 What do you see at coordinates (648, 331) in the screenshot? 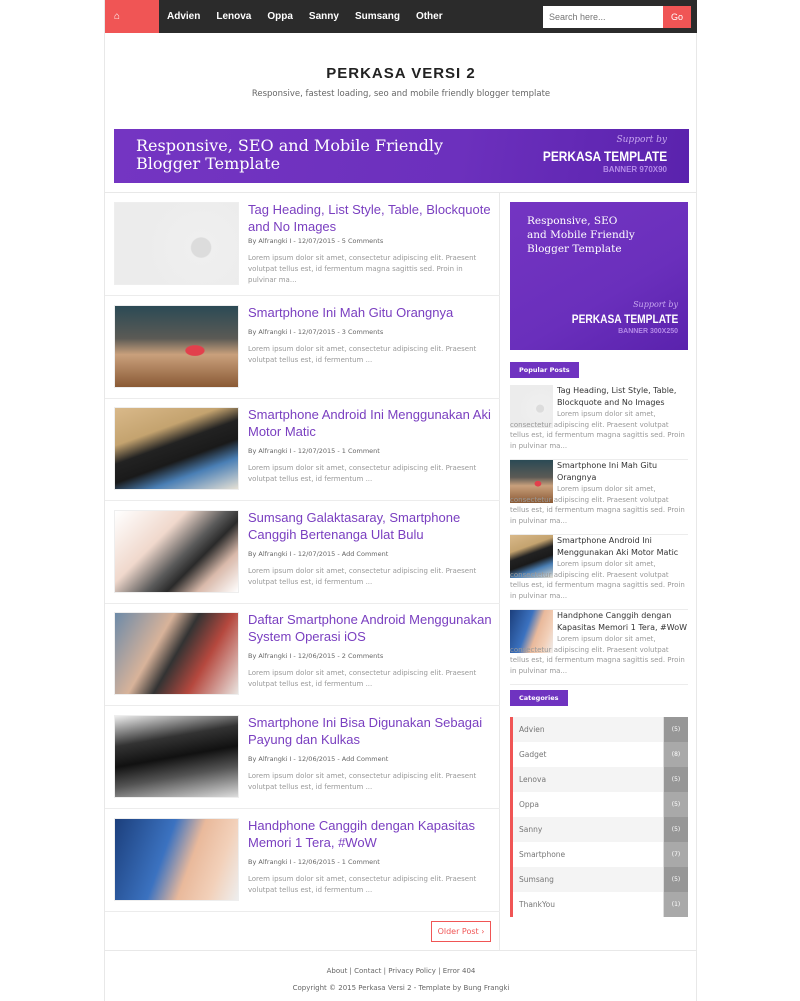
I see `sban-size: BANNER 300X250` at bounding box center [648, 331].